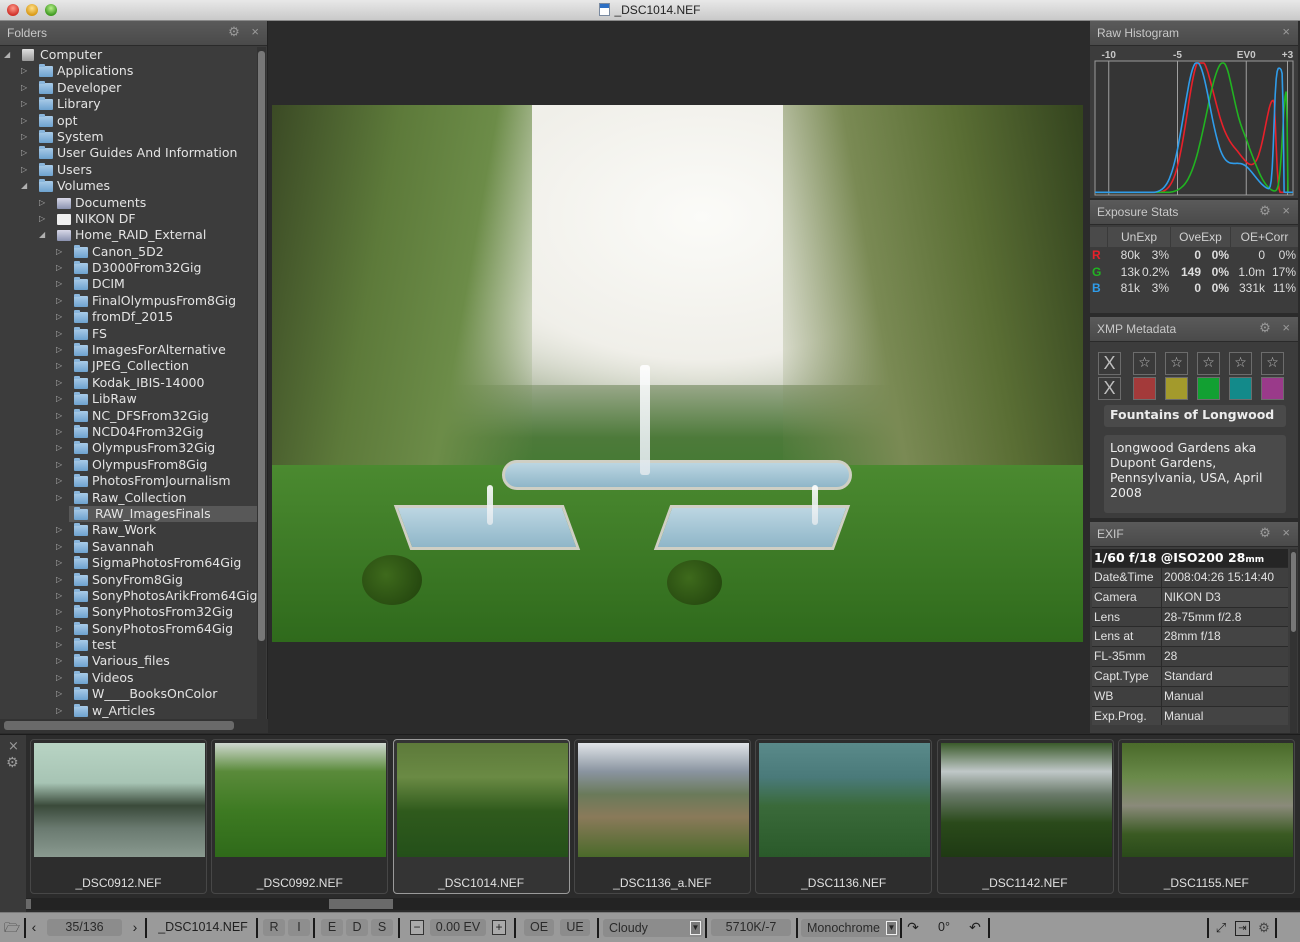 The image size is (1300, 942). I want to click on collapse-arrow-icon: ◢, so click(9, 55).